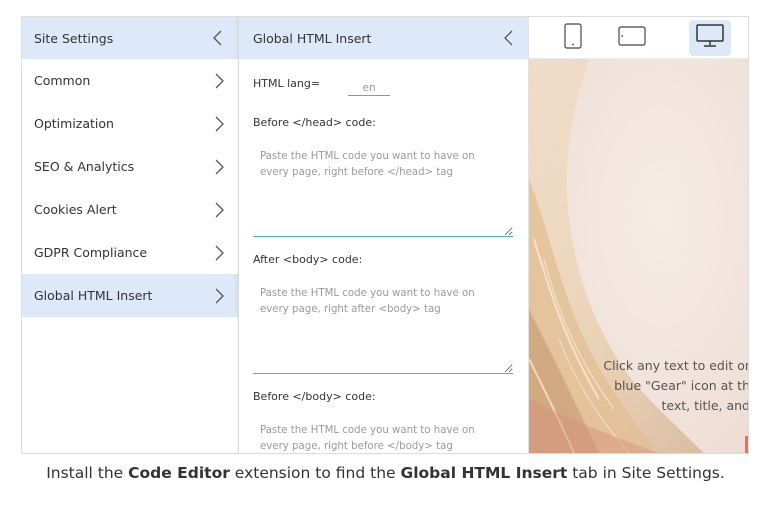 Image resolution: width=771 pixels, height=515 pixels. I want to click on html-lang-label: HTML lang=, so click(287, 83).